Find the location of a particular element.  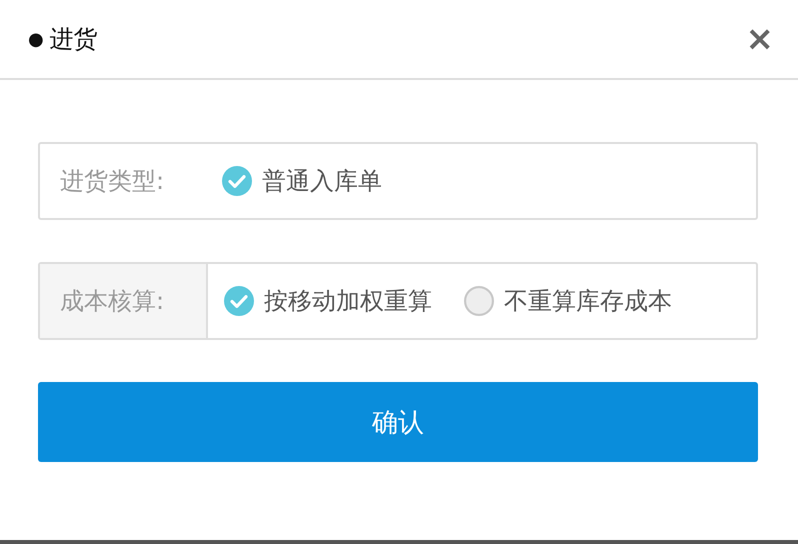

close-button: × is located at coordinates (760, 39).